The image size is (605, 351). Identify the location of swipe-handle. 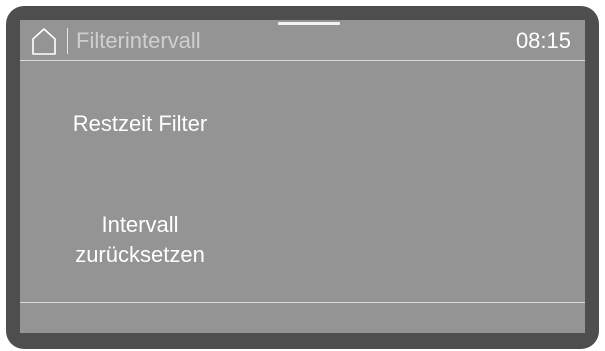
(309, 23).